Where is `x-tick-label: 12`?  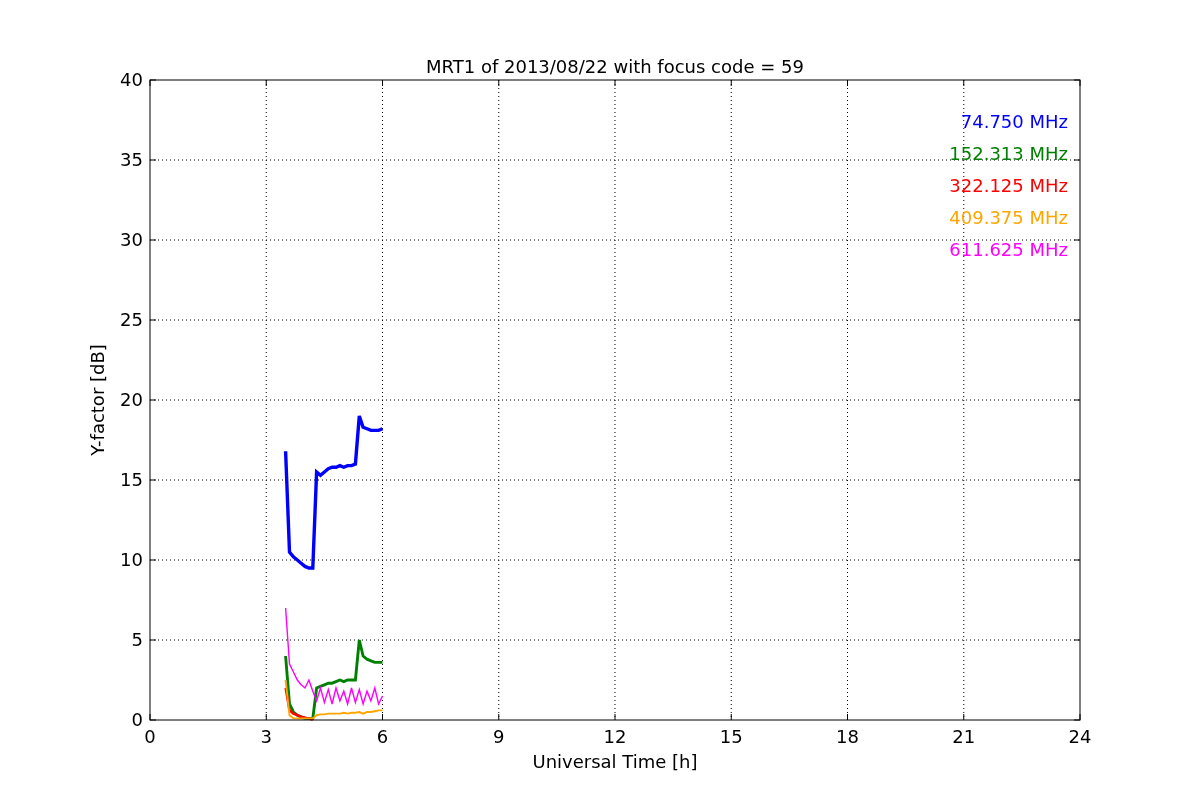
x-tick-label: 12 is located at coordinates (615, 736).